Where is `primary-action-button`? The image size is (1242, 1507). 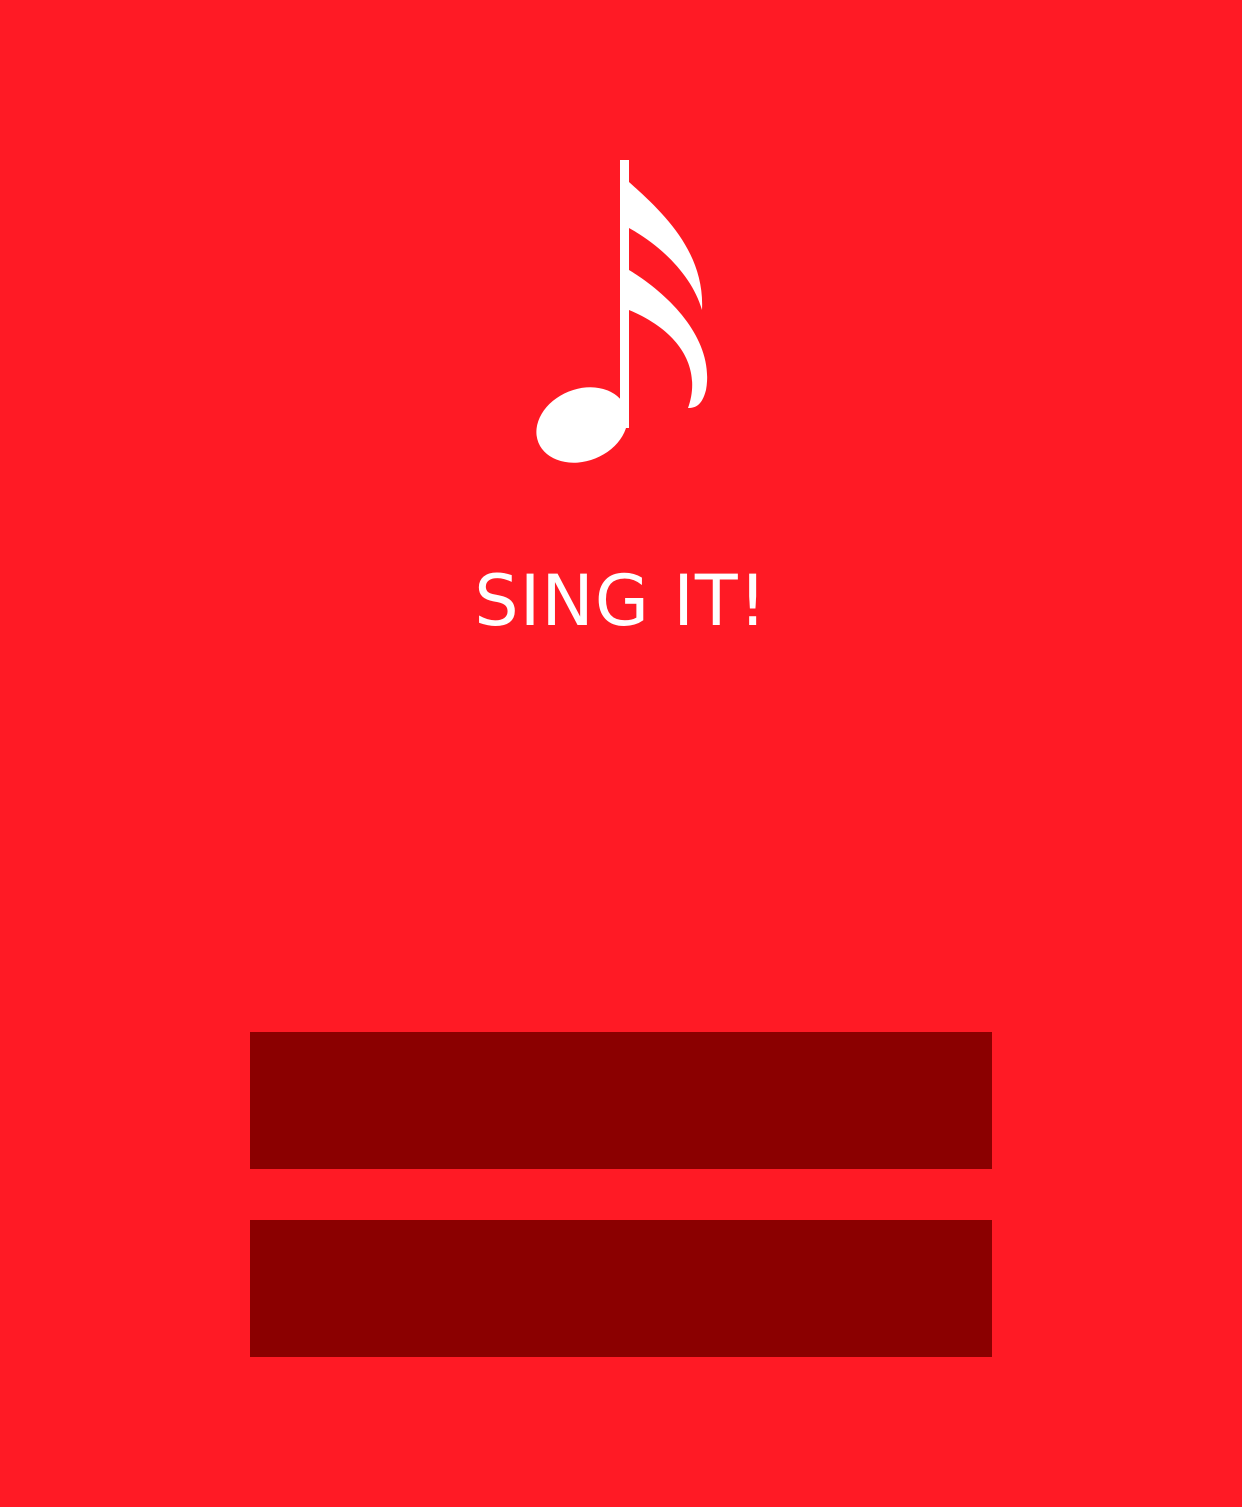
primary-action-button is located at coordinates (621, 1100).